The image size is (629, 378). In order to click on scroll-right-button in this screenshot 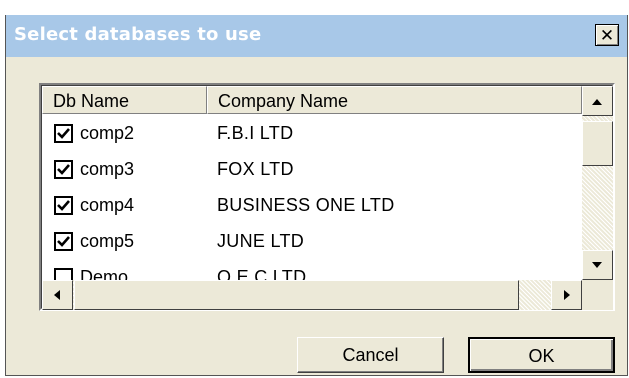, I will do `click(566, 295)`.